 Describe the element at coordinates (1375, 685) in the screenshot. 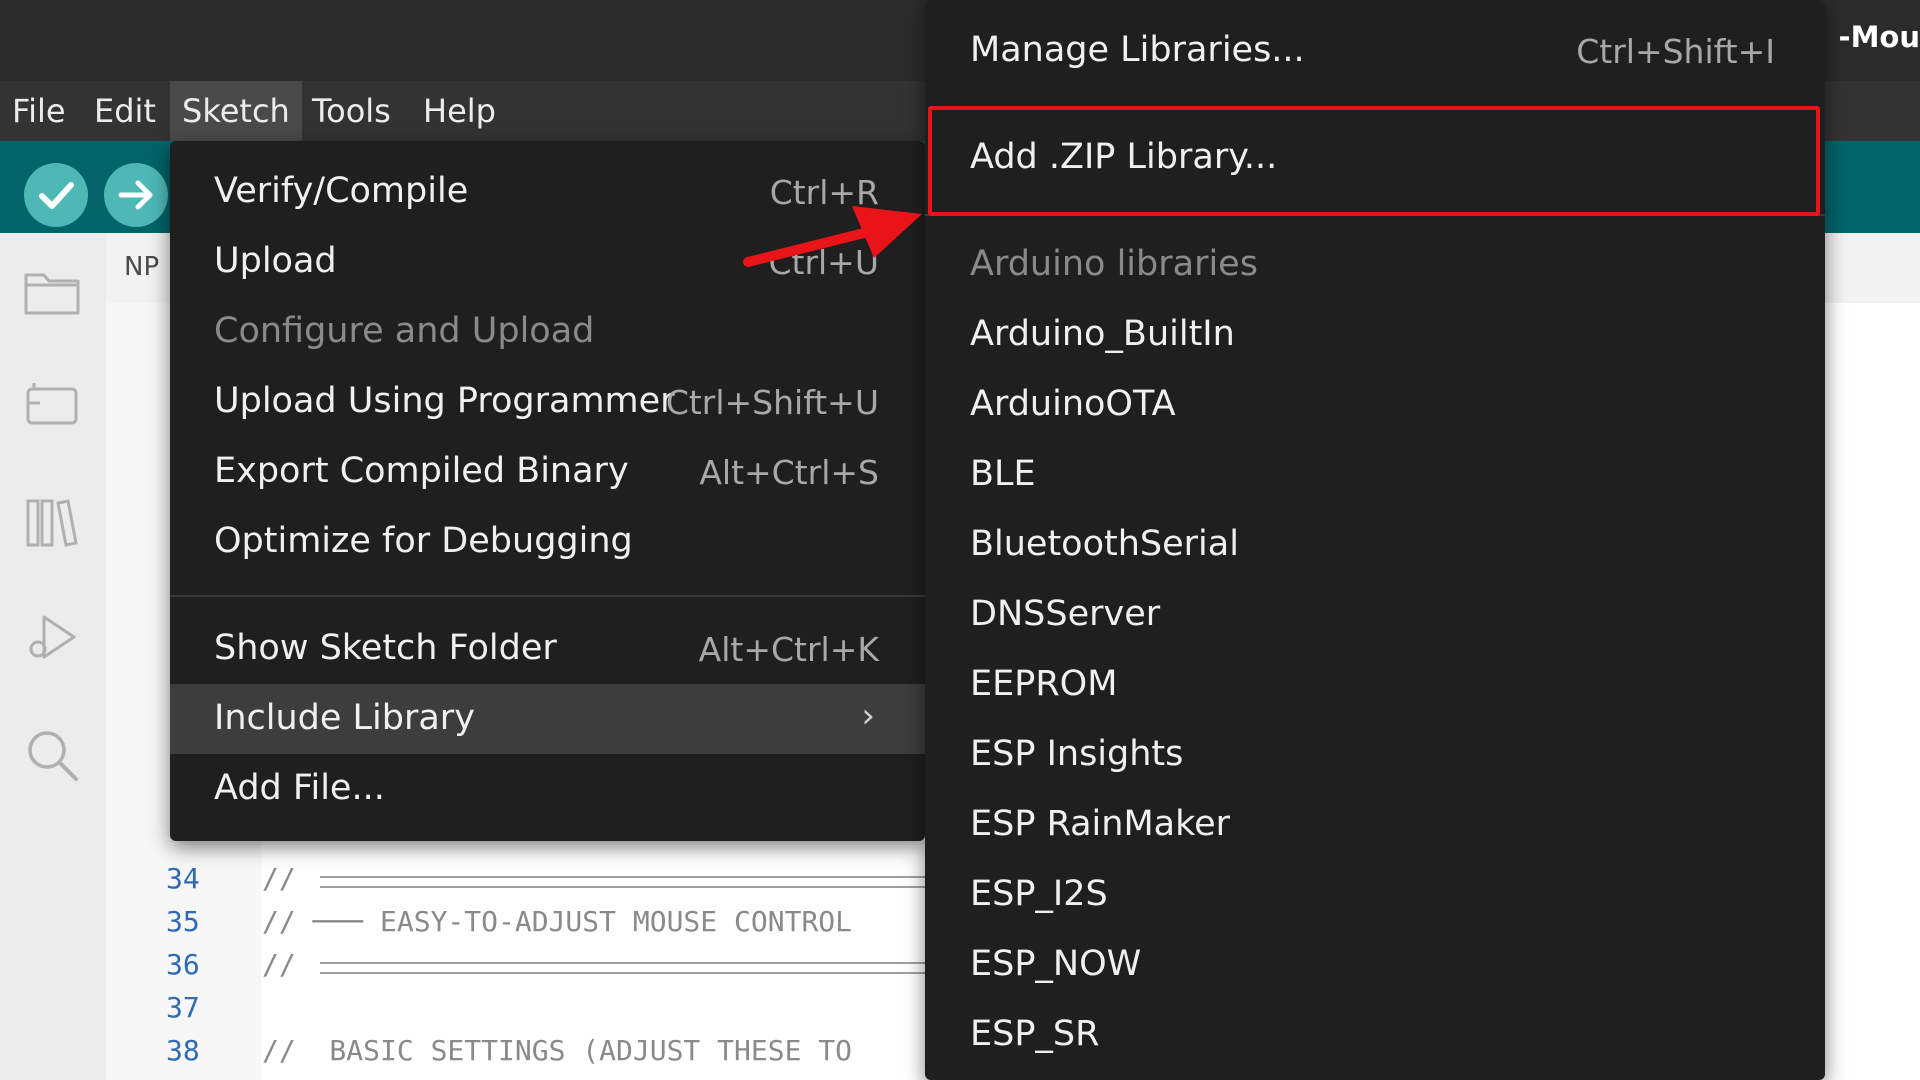

I see `library-item: EEPROM` at that location.